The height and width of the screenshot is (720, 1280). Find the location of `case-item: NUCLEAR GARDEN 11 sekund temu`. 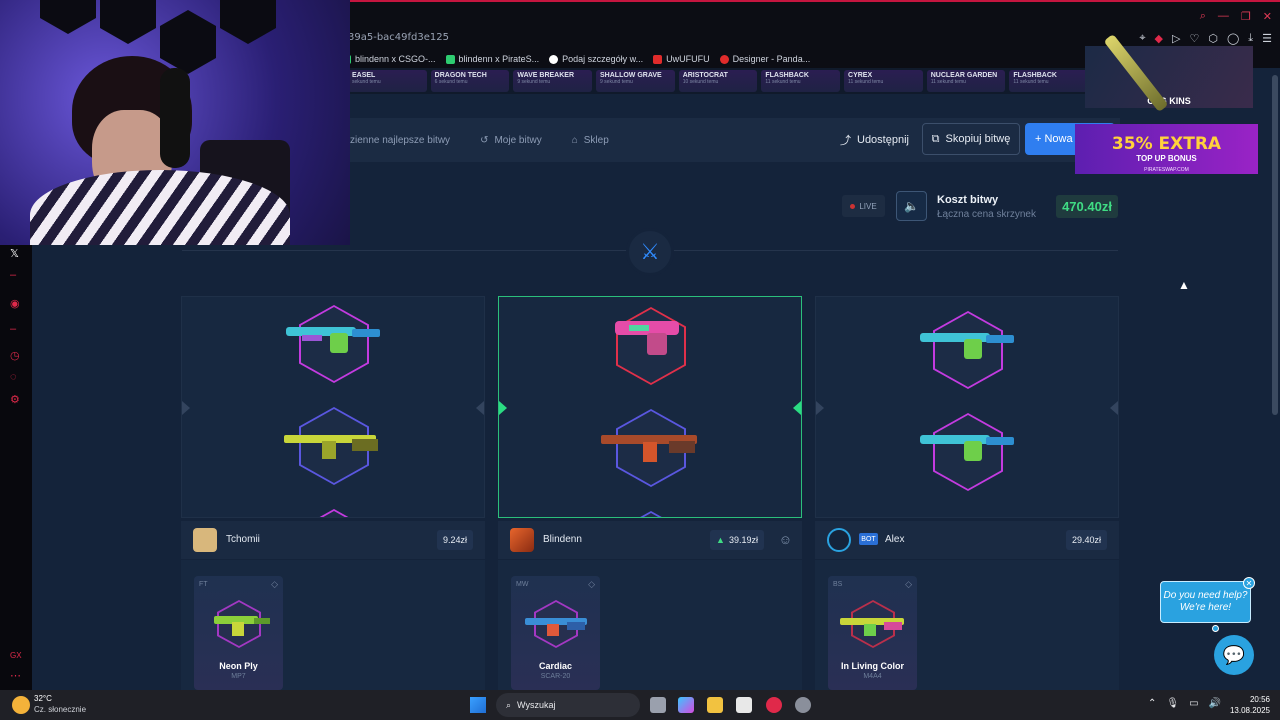

case-item: NUCLEAR GARDEN 11 sekund temu is located at coordinates (966, 81).